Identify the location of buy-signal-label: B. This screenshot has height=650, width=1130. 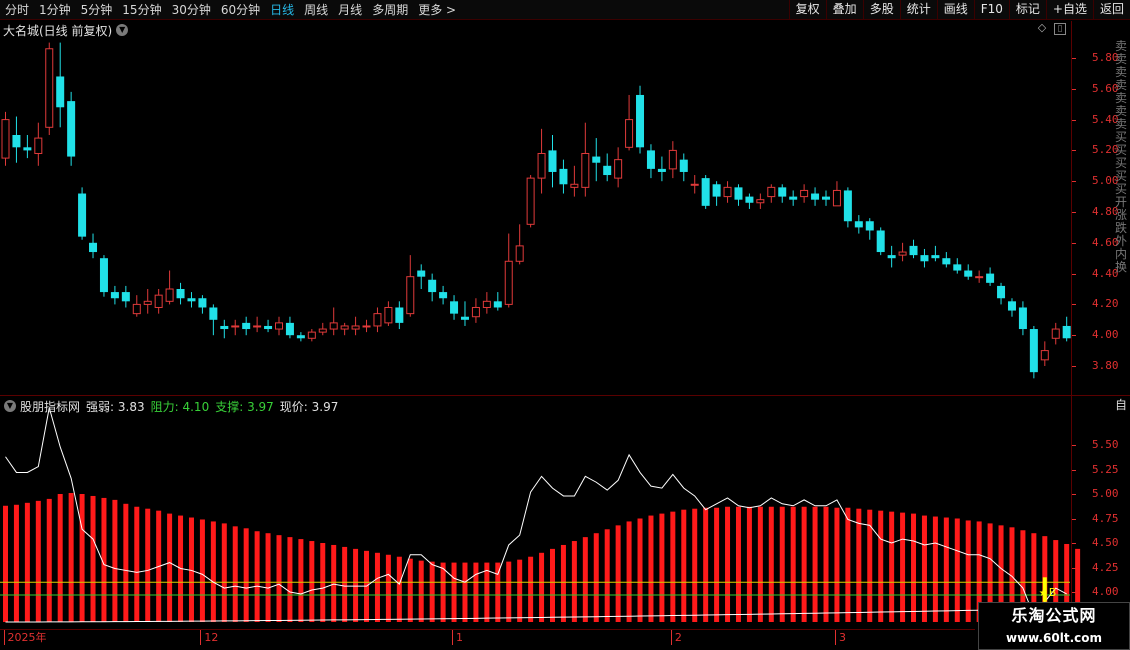
(1053, 592).